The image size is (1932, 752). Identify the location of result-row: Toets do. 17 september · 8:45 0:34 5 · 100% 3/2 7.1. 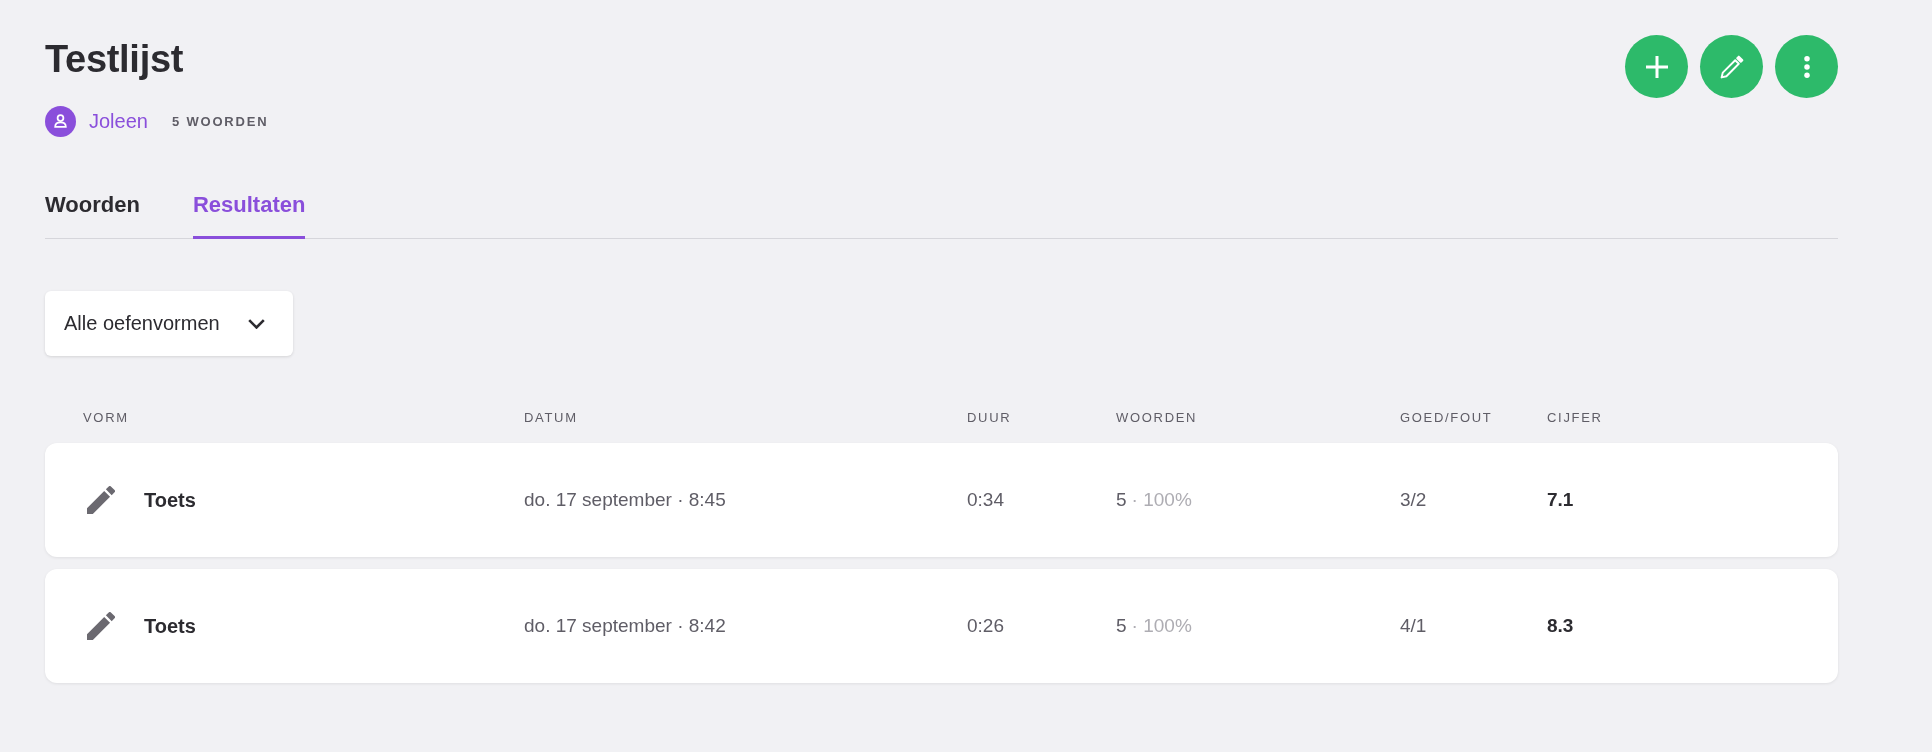
(941, 500).